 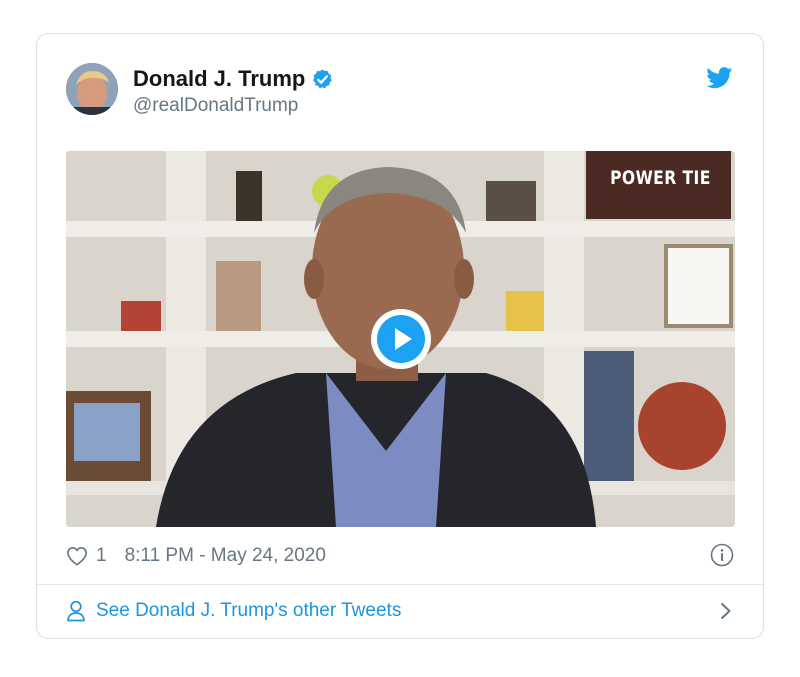 What do you see at coordinates (719, 78) in the screenshot?
I see `twitter-bird-icon` at bounding box center [719, 78].